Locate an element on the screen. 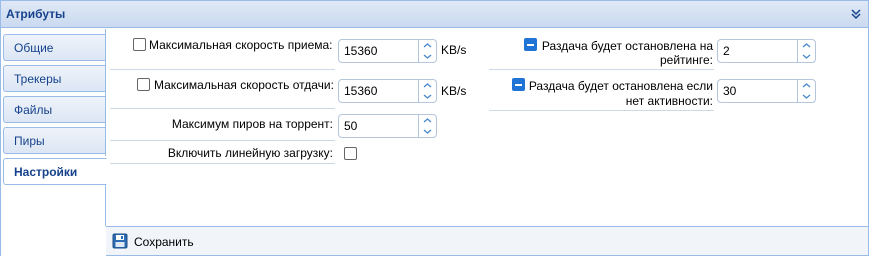  stop-idle-label-line2: нет активности: is located at coordinates (669, 101).